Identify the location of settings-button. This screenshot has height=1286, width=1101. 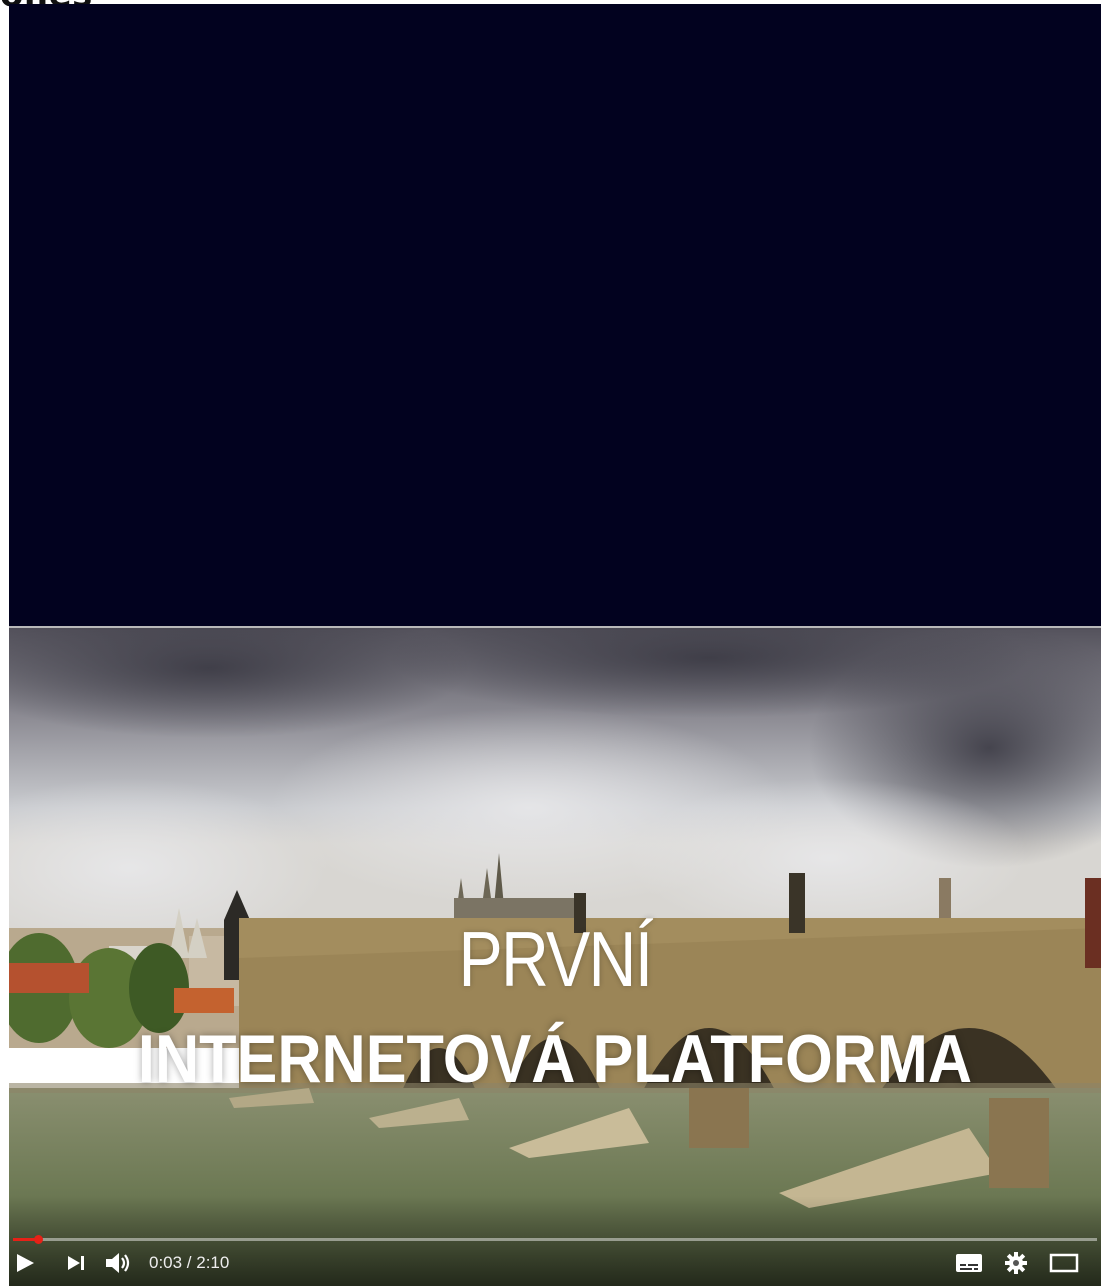
(1016, 1263).